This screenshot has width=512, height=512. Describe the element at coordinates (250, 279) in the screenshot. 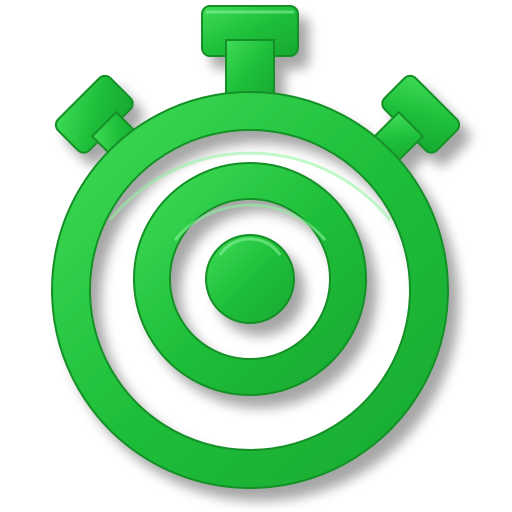

I see `center-dot` at that location.